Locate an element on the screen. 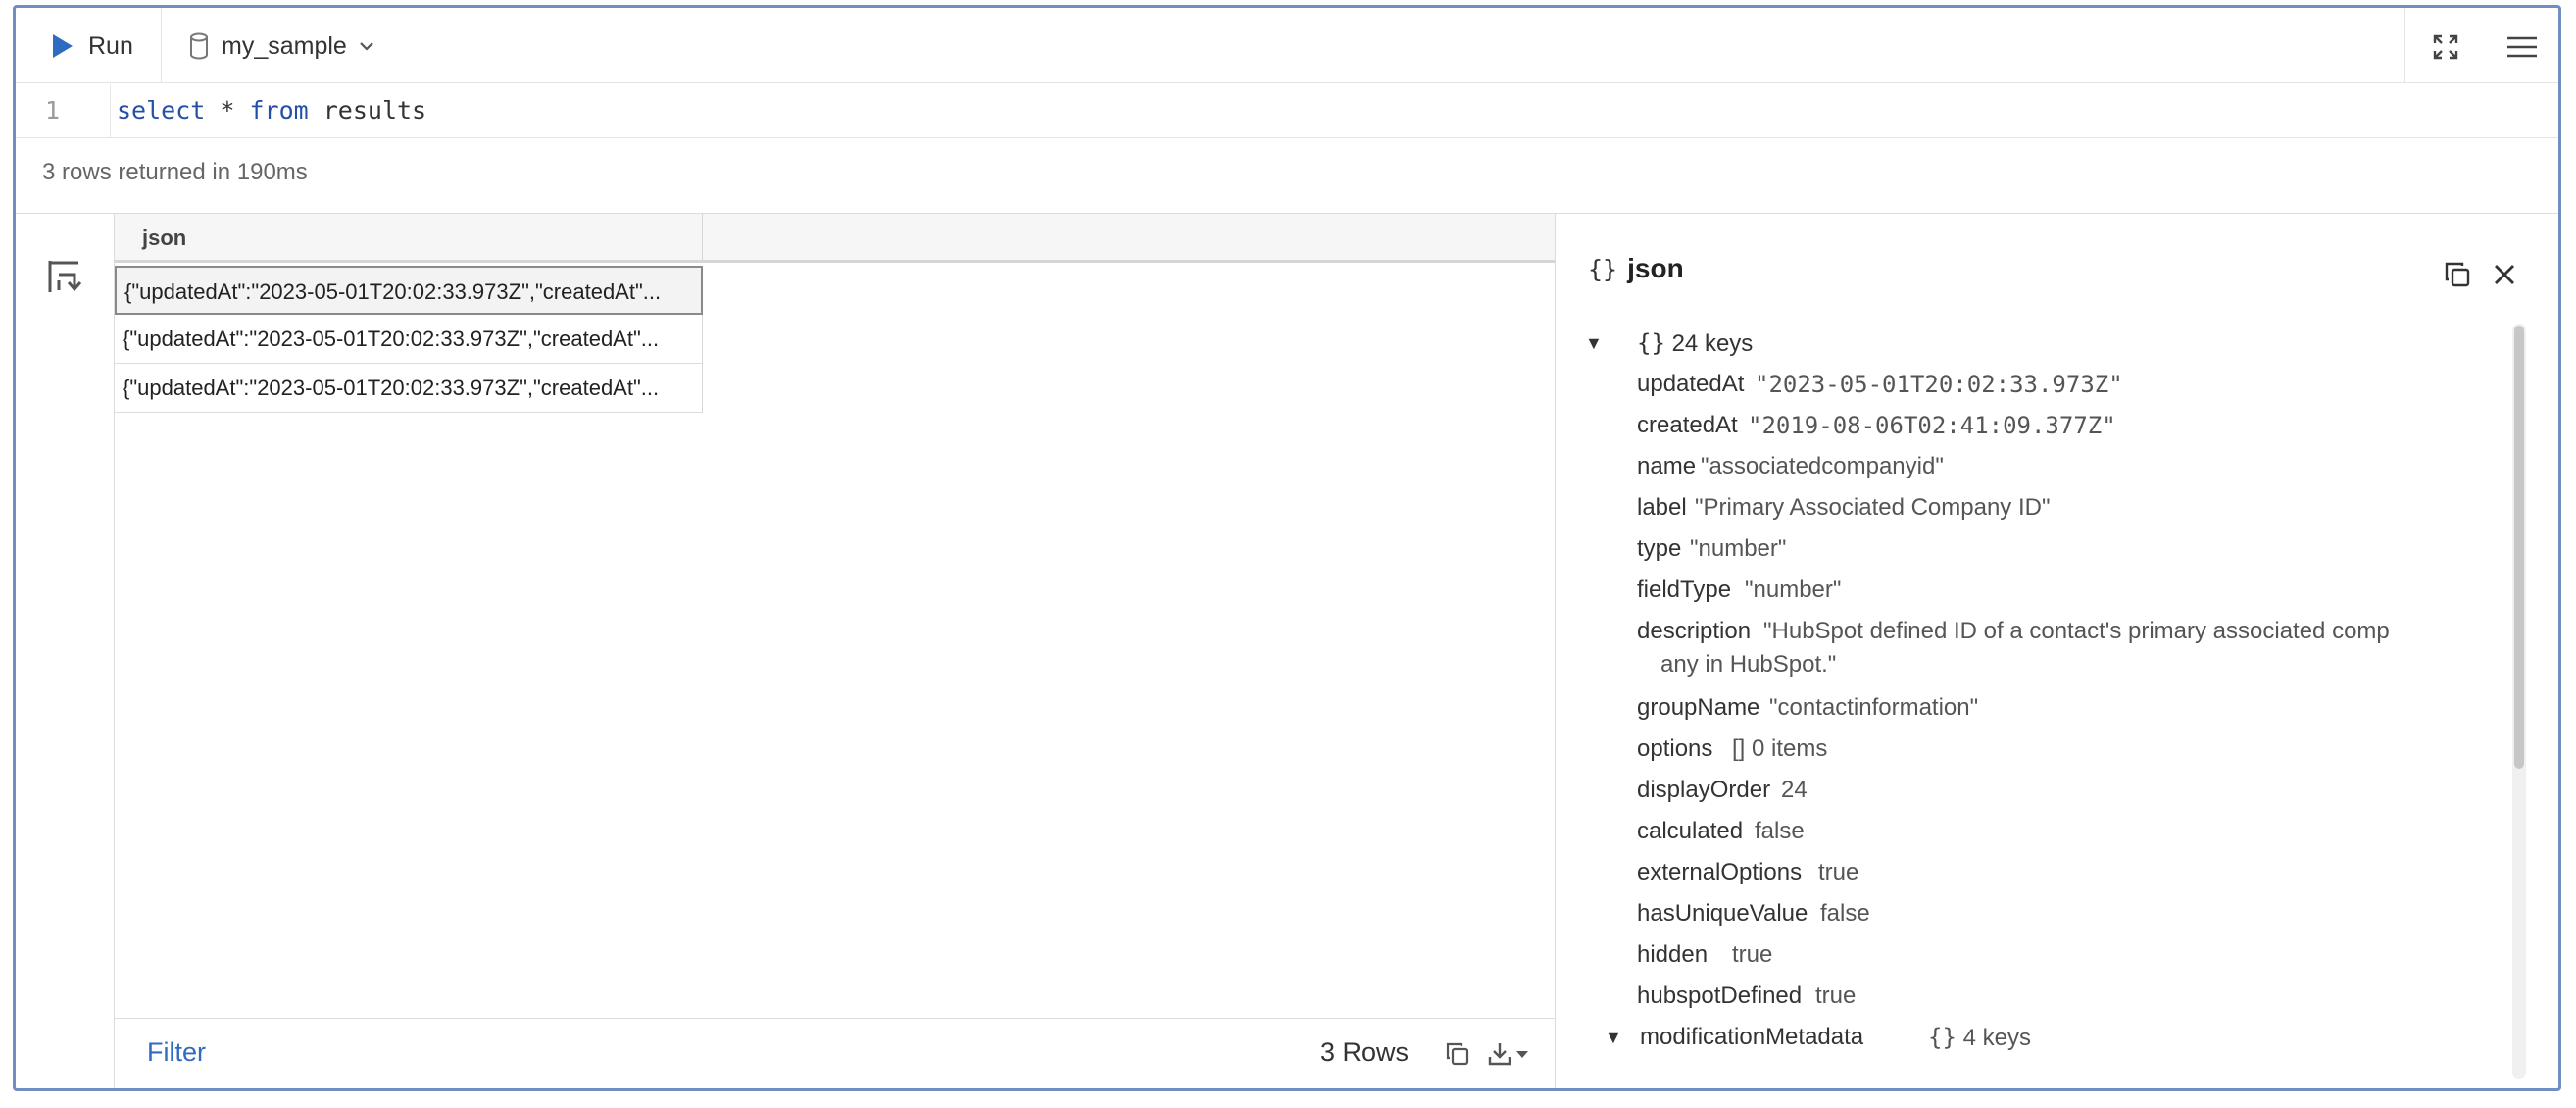 Image resolution: width=2576 pixels, height=1108 pixels. results-rail is located at coordinates (65, 651).